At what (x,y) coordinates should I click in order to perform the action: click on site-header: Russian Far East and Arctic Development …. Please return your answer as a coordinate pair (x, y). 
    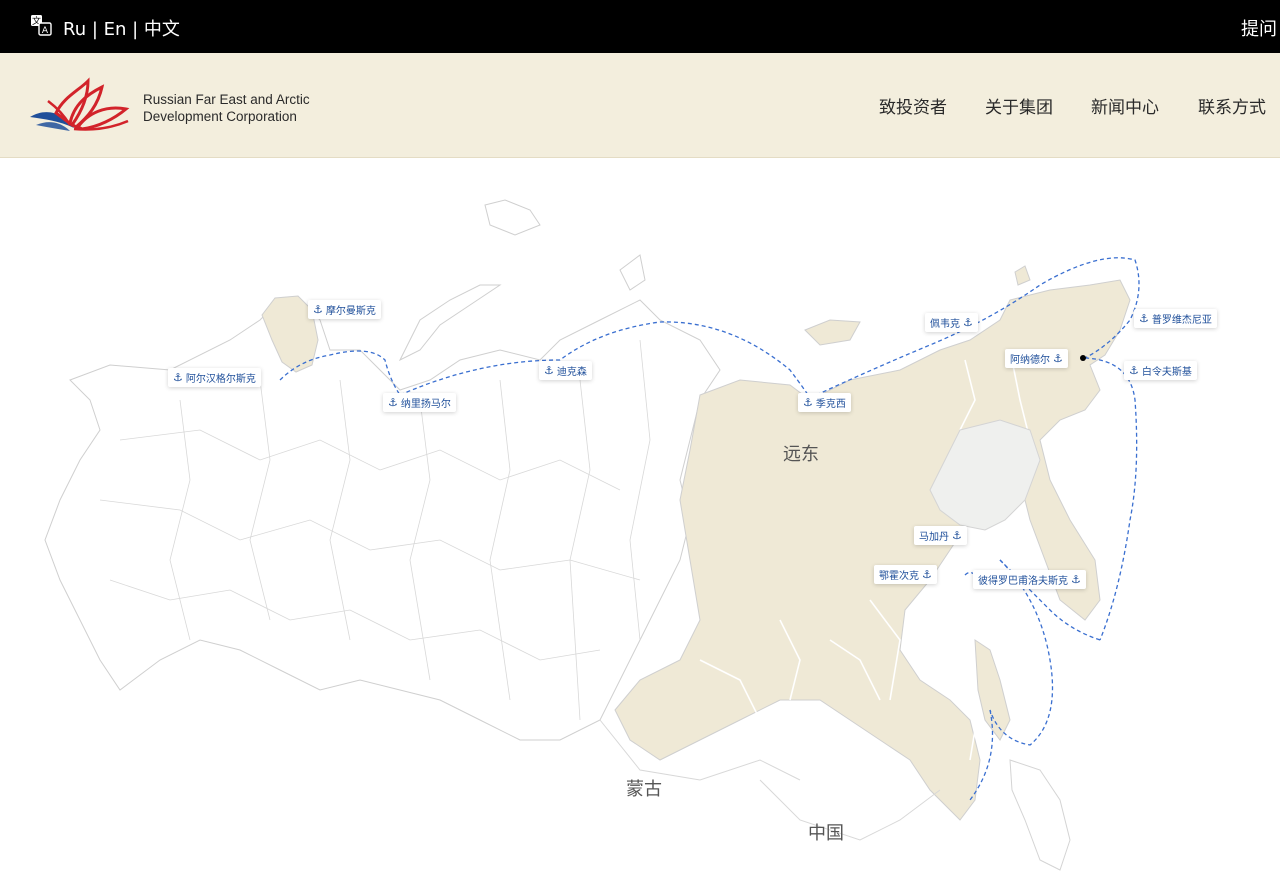
    Looking at the image, I should click on (640, 105).